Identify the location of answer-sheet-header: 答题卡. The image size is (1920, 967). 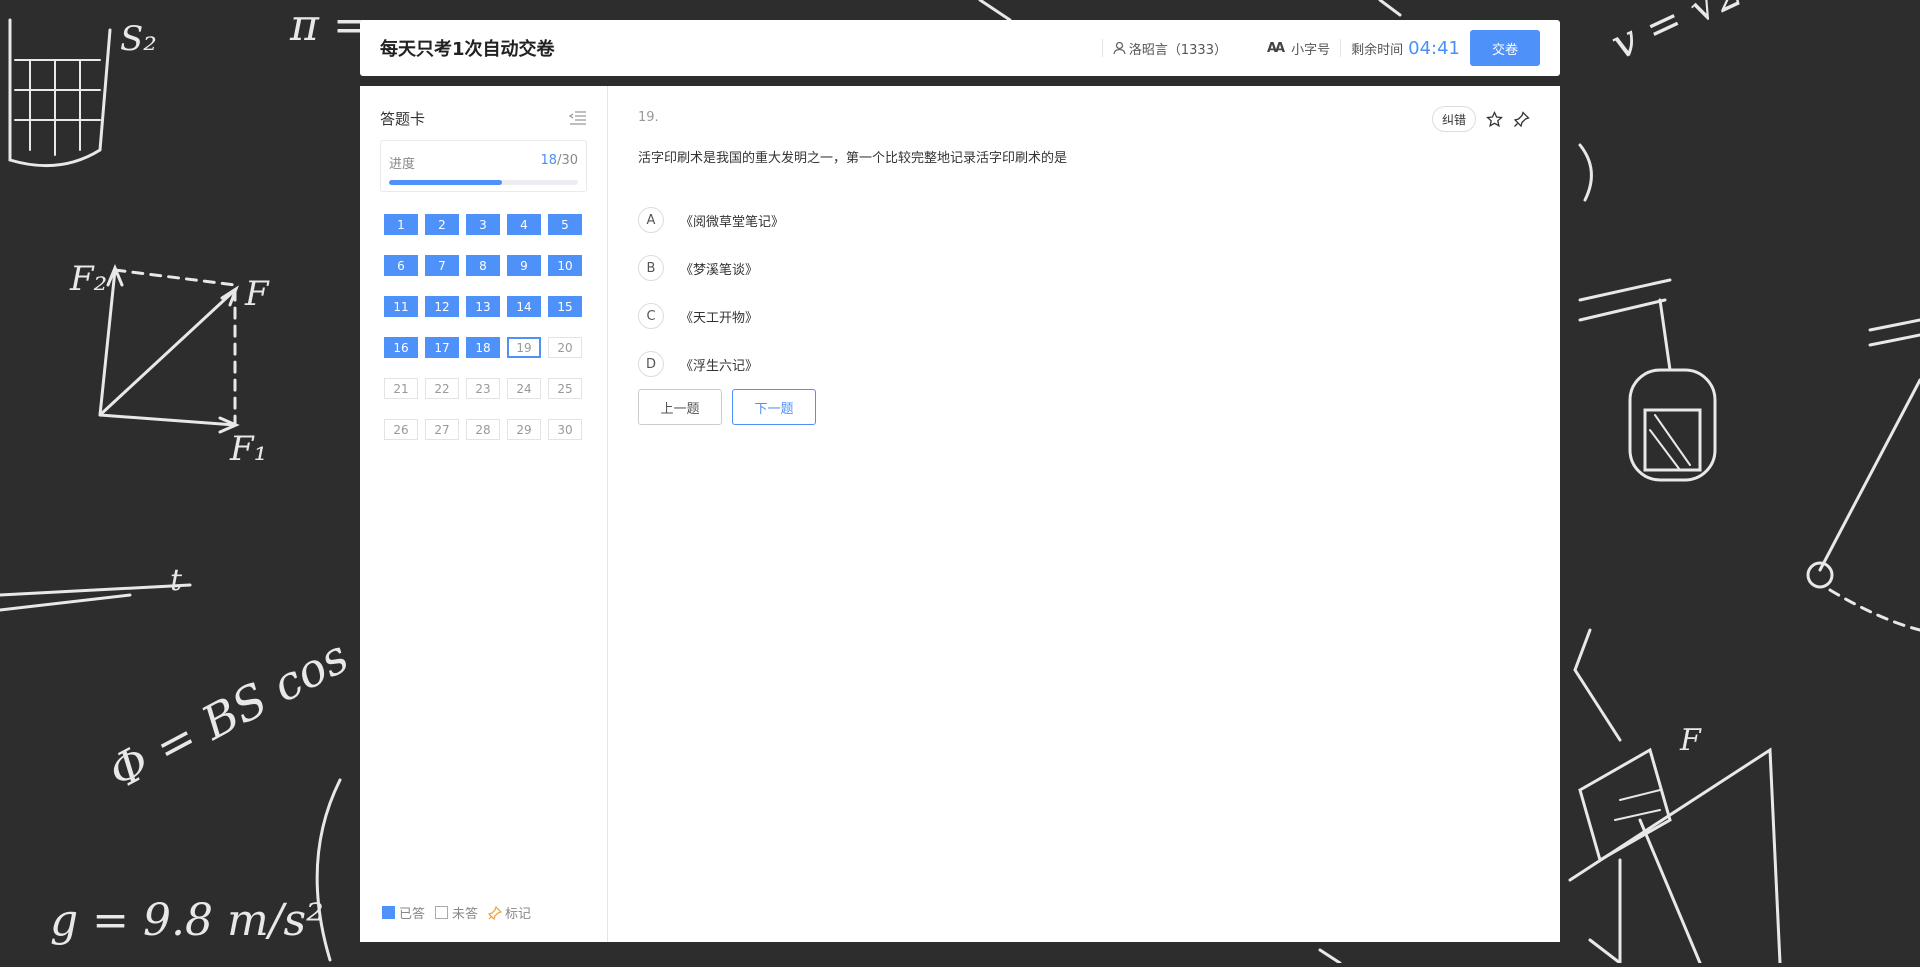
(483, 118).